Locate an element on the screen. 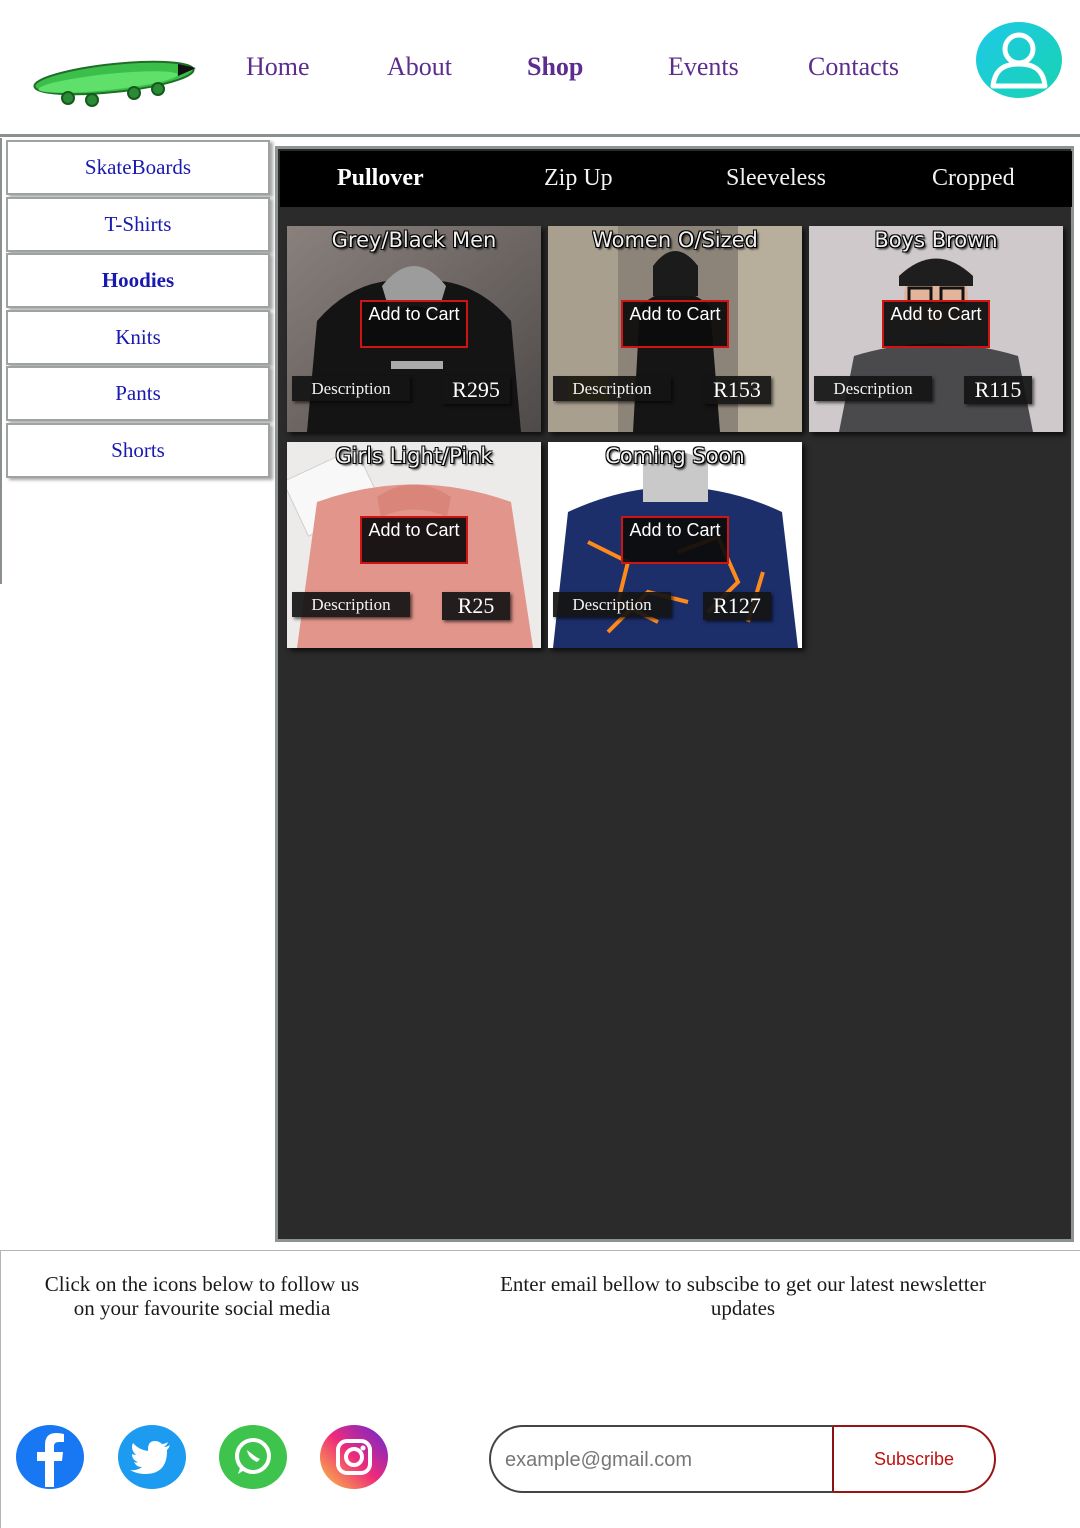 The width and height of the screenshot is (1080, 1528). whatsapp-icon is located at coordinates (253, 1456).